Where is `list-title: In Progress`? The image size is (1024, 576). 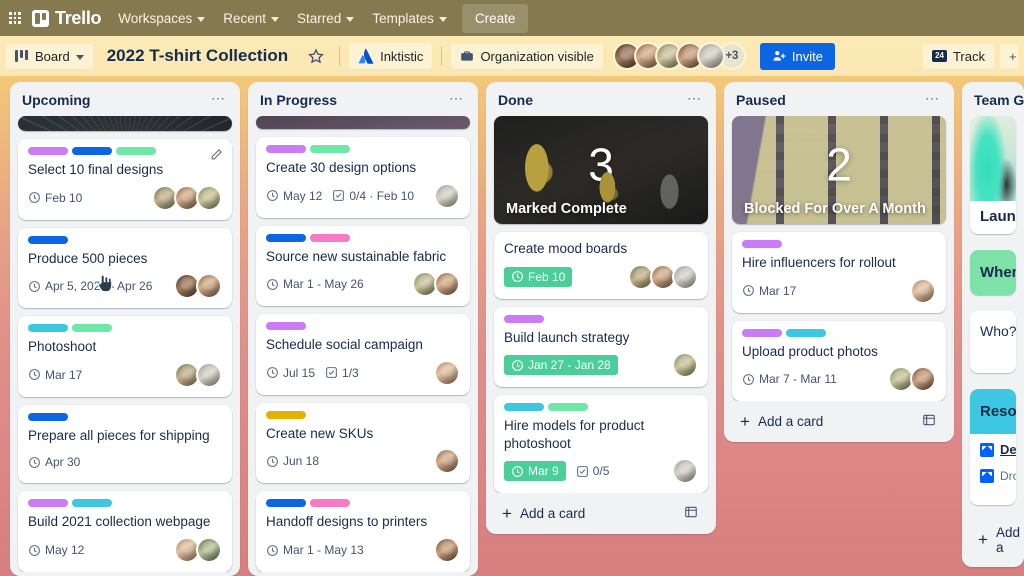 list-title: In Progress is located at coordinates (298, 100).